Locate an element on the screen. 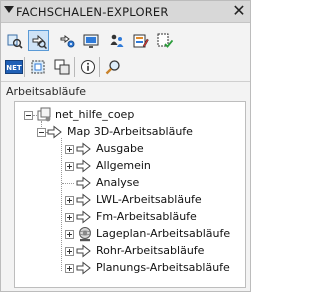 Image resolution: width=320 pixels, height=292 pixels. user-admin-button is located at coordinates (117, 41).